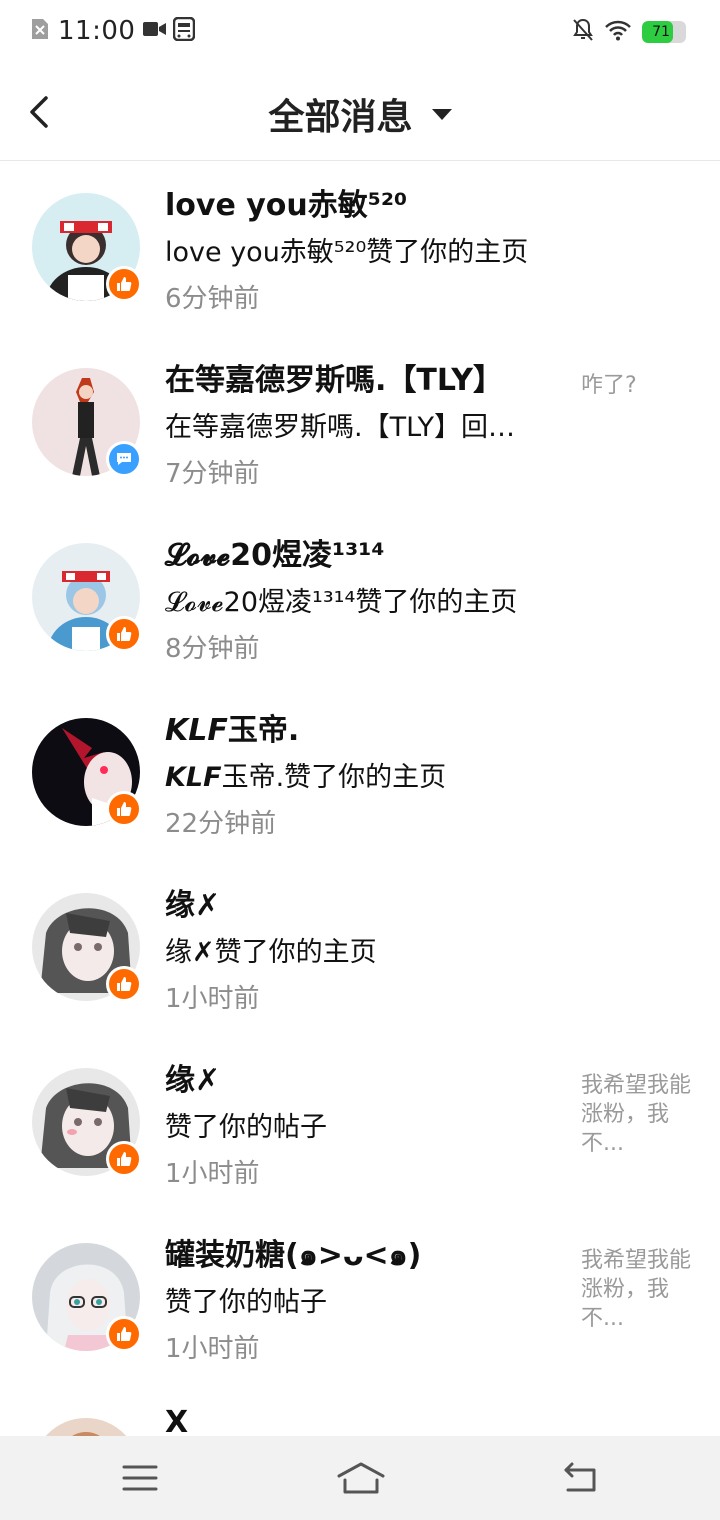  Describe the element at coordinates (661, 32) in the screenshot. I see `battery-percent: 71` at that location.